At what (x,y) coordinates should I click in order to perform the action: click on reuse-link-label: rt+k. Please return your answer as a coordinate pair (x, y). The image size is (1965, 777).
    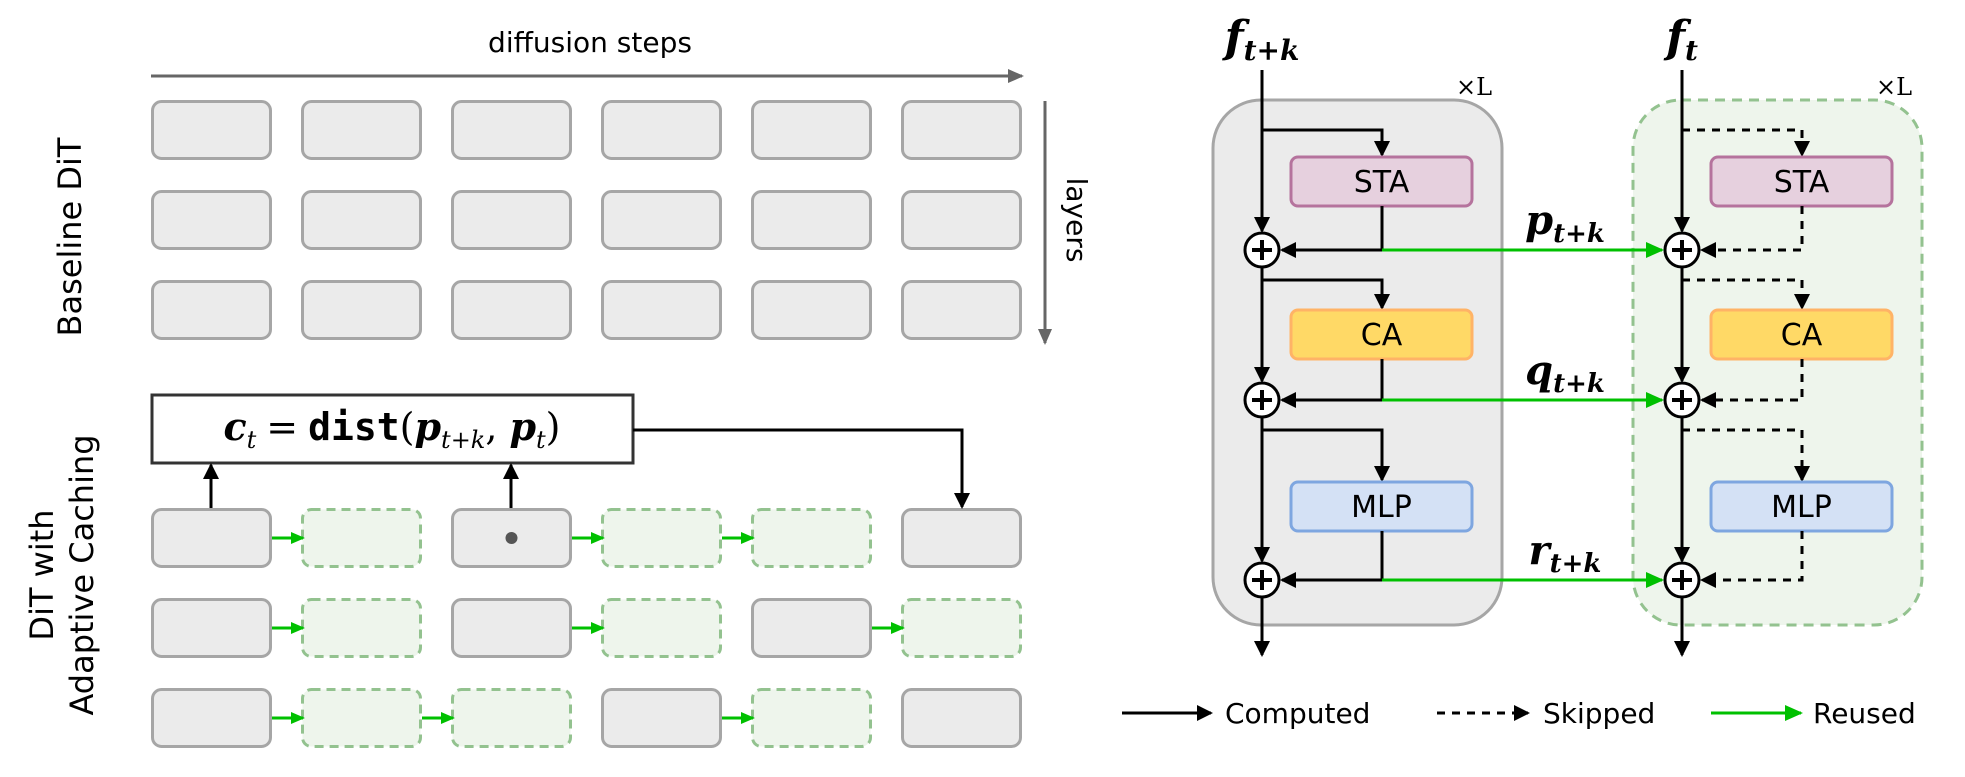
    Looking at the image, I should click on (1565, 553).